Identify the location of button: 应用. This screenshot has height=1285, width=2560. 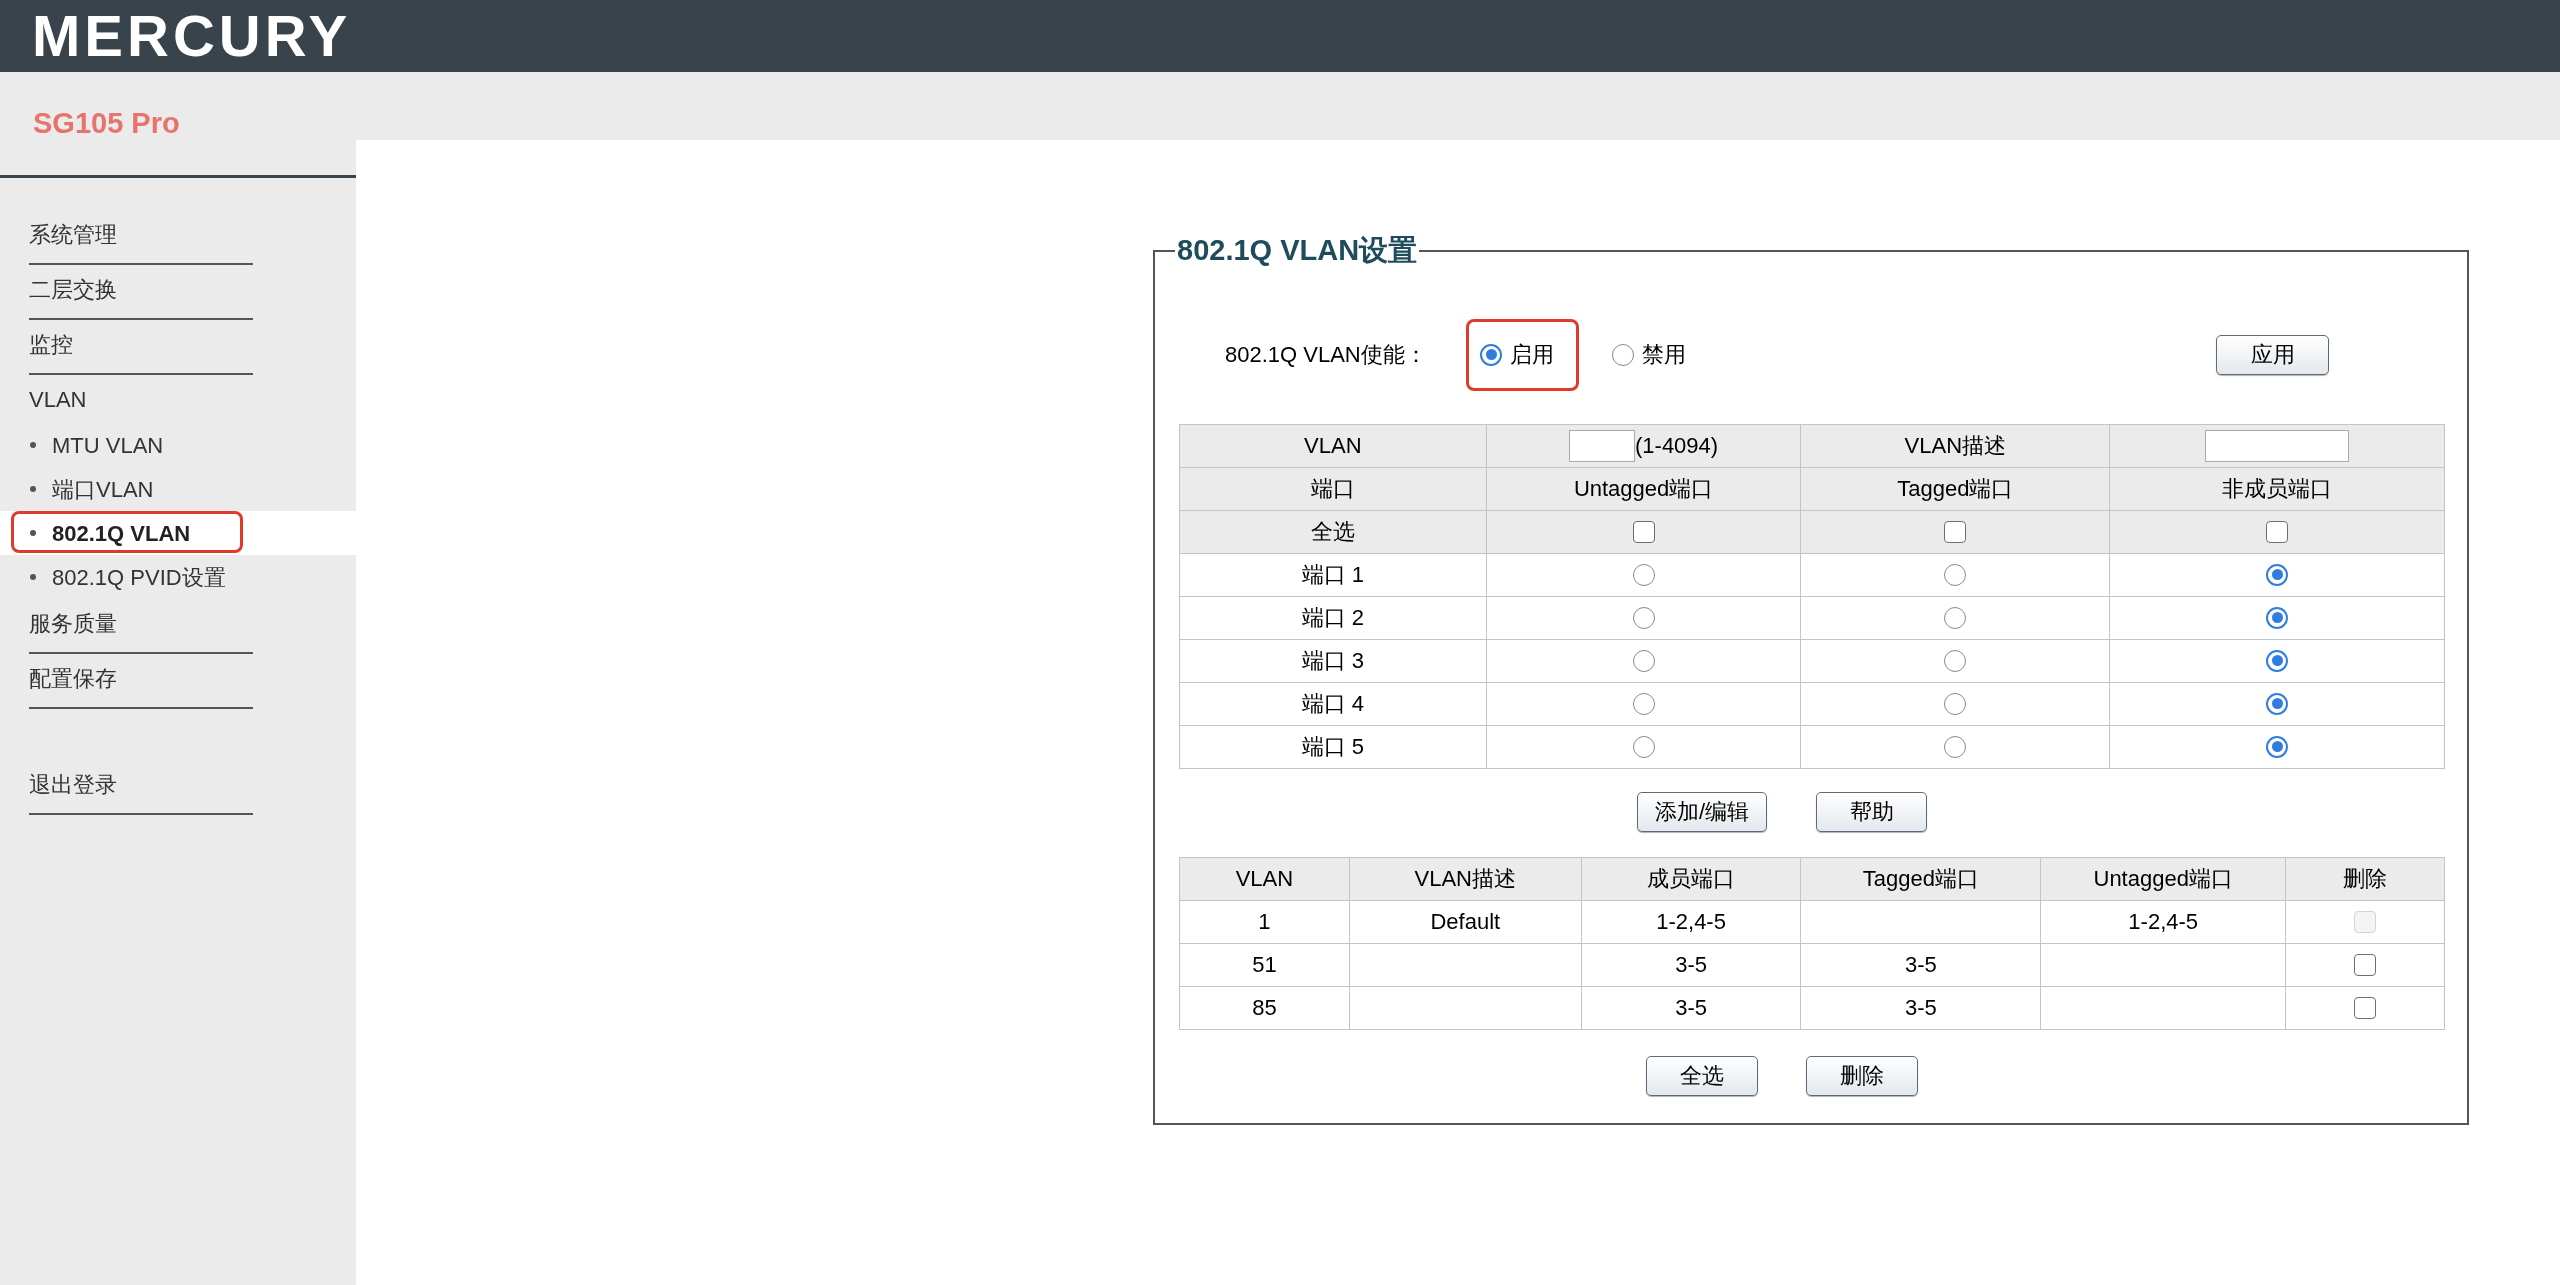
(2272, 354).